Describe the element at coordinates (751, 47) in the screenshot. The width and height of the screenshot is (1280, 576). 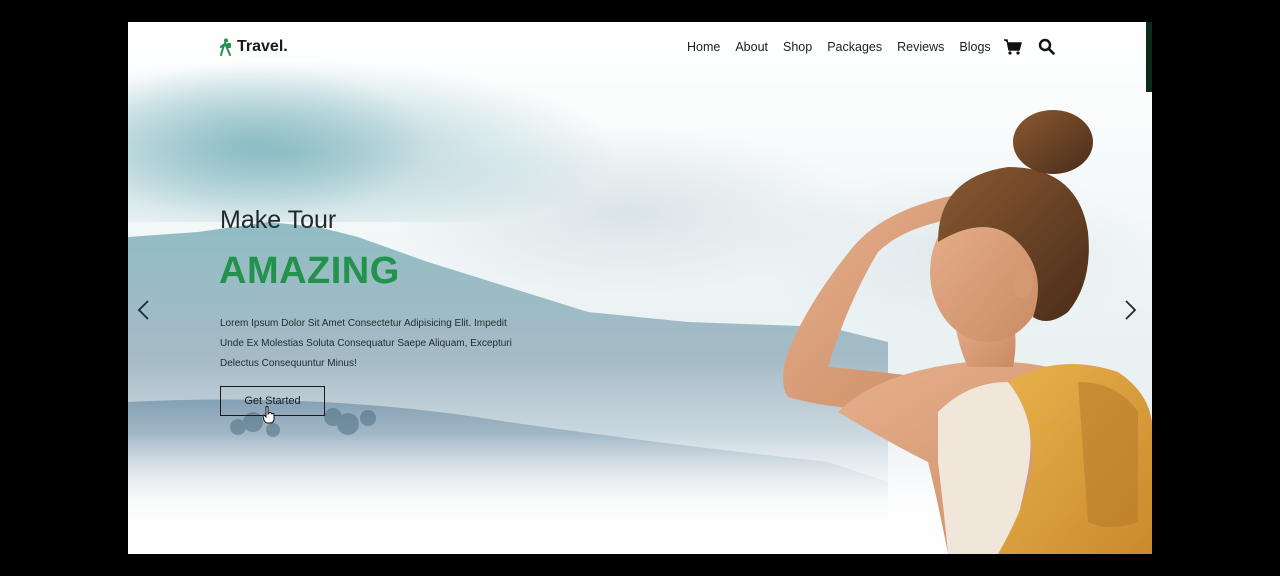
I see `nav-item-about: About` at that location.